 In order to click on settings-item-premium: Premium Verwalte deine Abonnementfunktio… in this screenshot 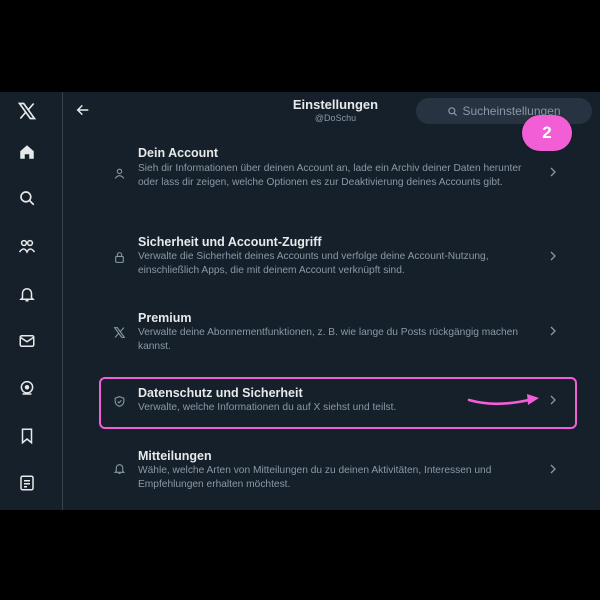, I will do `click(331, 332)`.